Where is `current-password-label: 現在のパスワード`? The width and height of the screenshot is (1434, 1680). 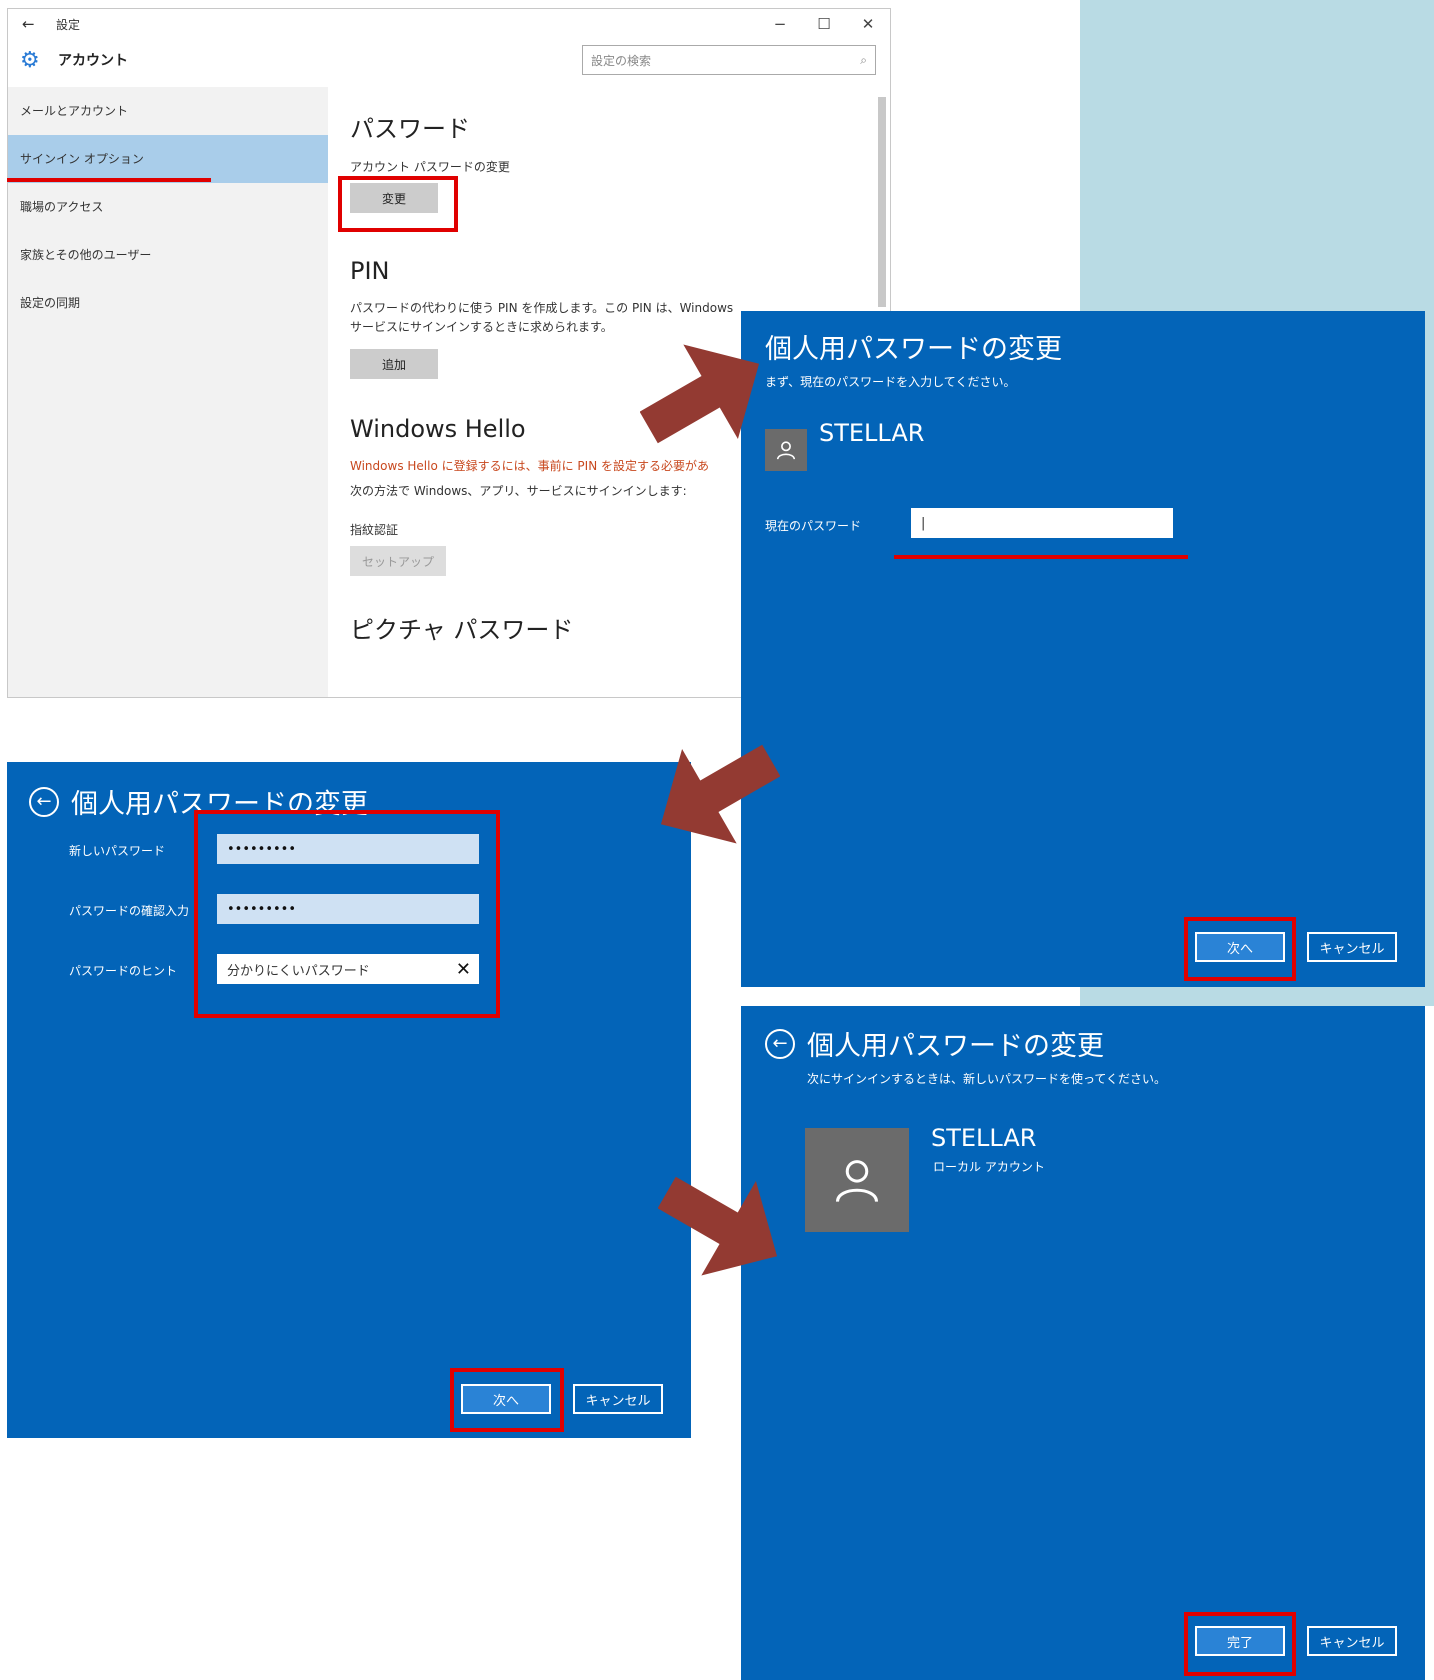 current-password-label: 現在のパスワード is located at coordinates (813, 526).